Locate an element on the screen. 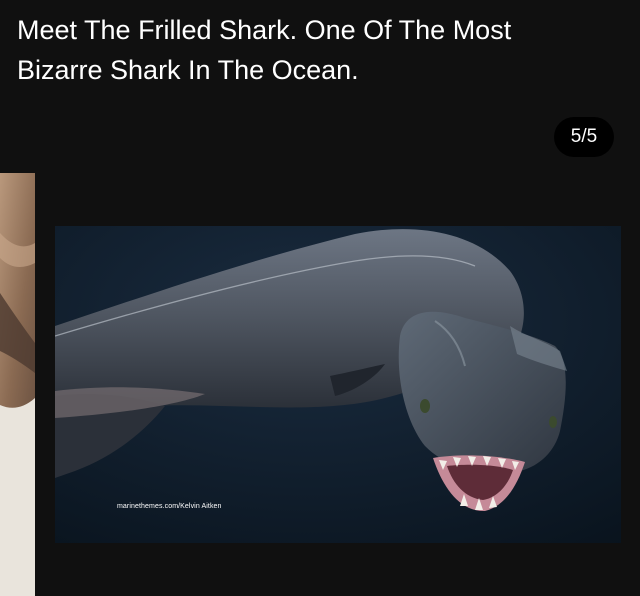  previous-slide-peek is located at coordinates (17, 384).